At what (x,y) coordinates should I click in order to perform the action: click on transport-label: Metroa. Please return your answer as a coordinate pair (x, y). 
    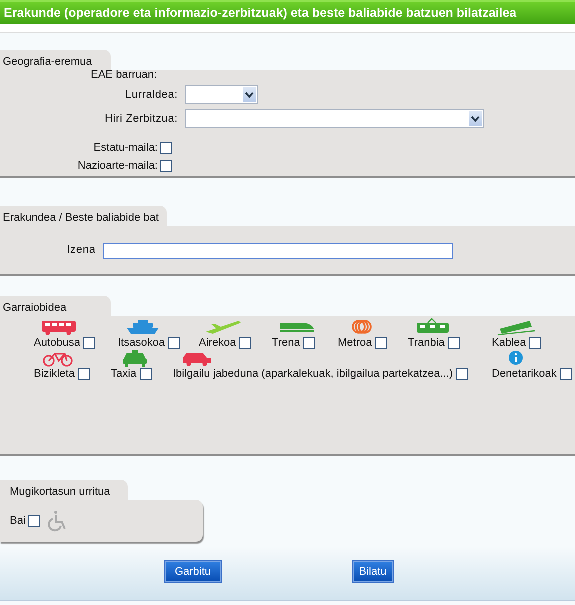
    Looking at the image, I should click on (356, 343).